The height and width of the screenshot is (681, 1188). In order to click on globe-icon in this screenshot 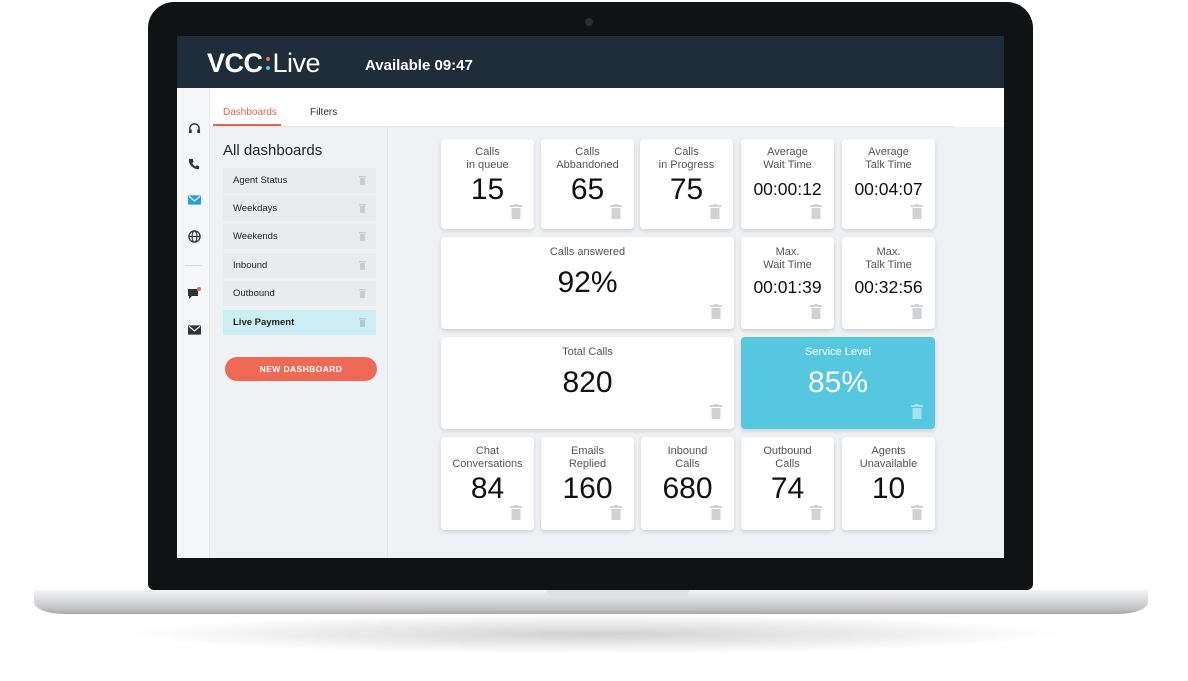, I will do `click(194, 236)`.